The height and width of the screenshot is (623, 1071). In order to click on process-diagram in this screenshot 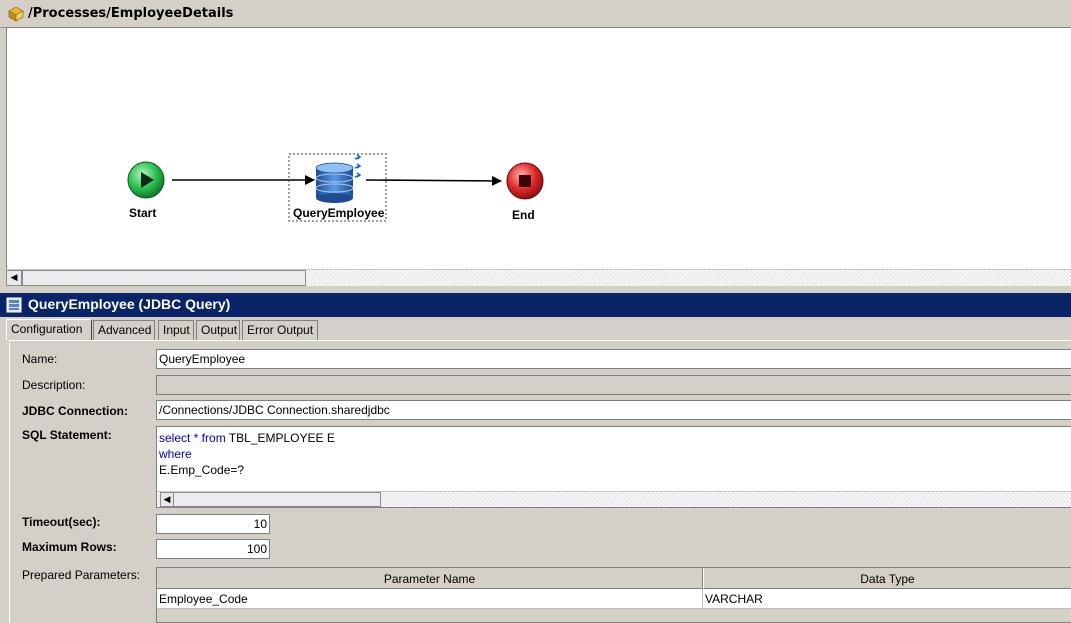, I will do `click(335, 187)`.